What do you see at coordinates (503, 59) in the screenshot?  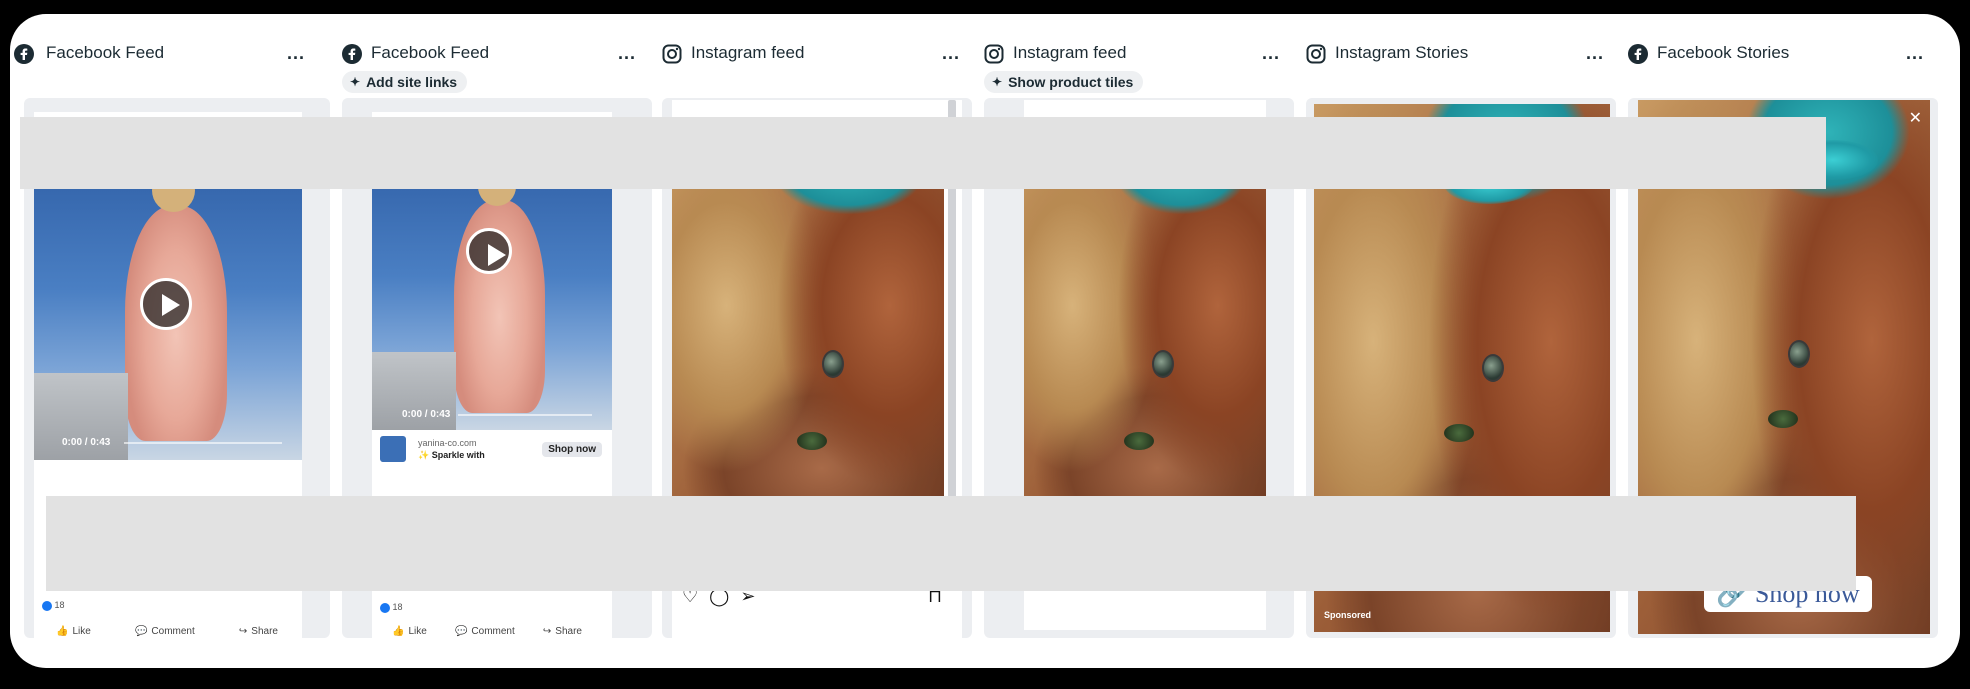 I see `placement-header: Facebook Feed ... ✦ Add site links` at bounding box center [503, 59].